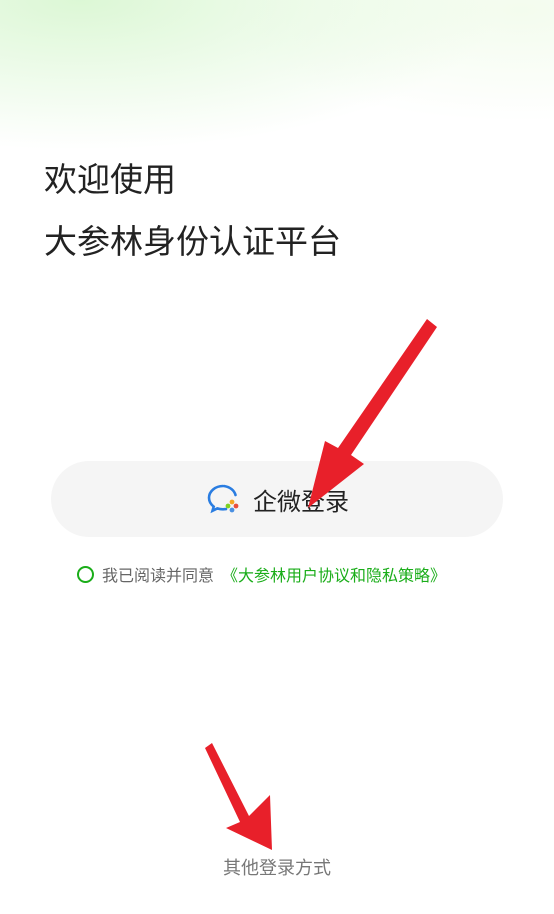  Describe the element at coordinates (301, 501) in the screenshot. I see `wecom-login-label: 企微登录` at that location.